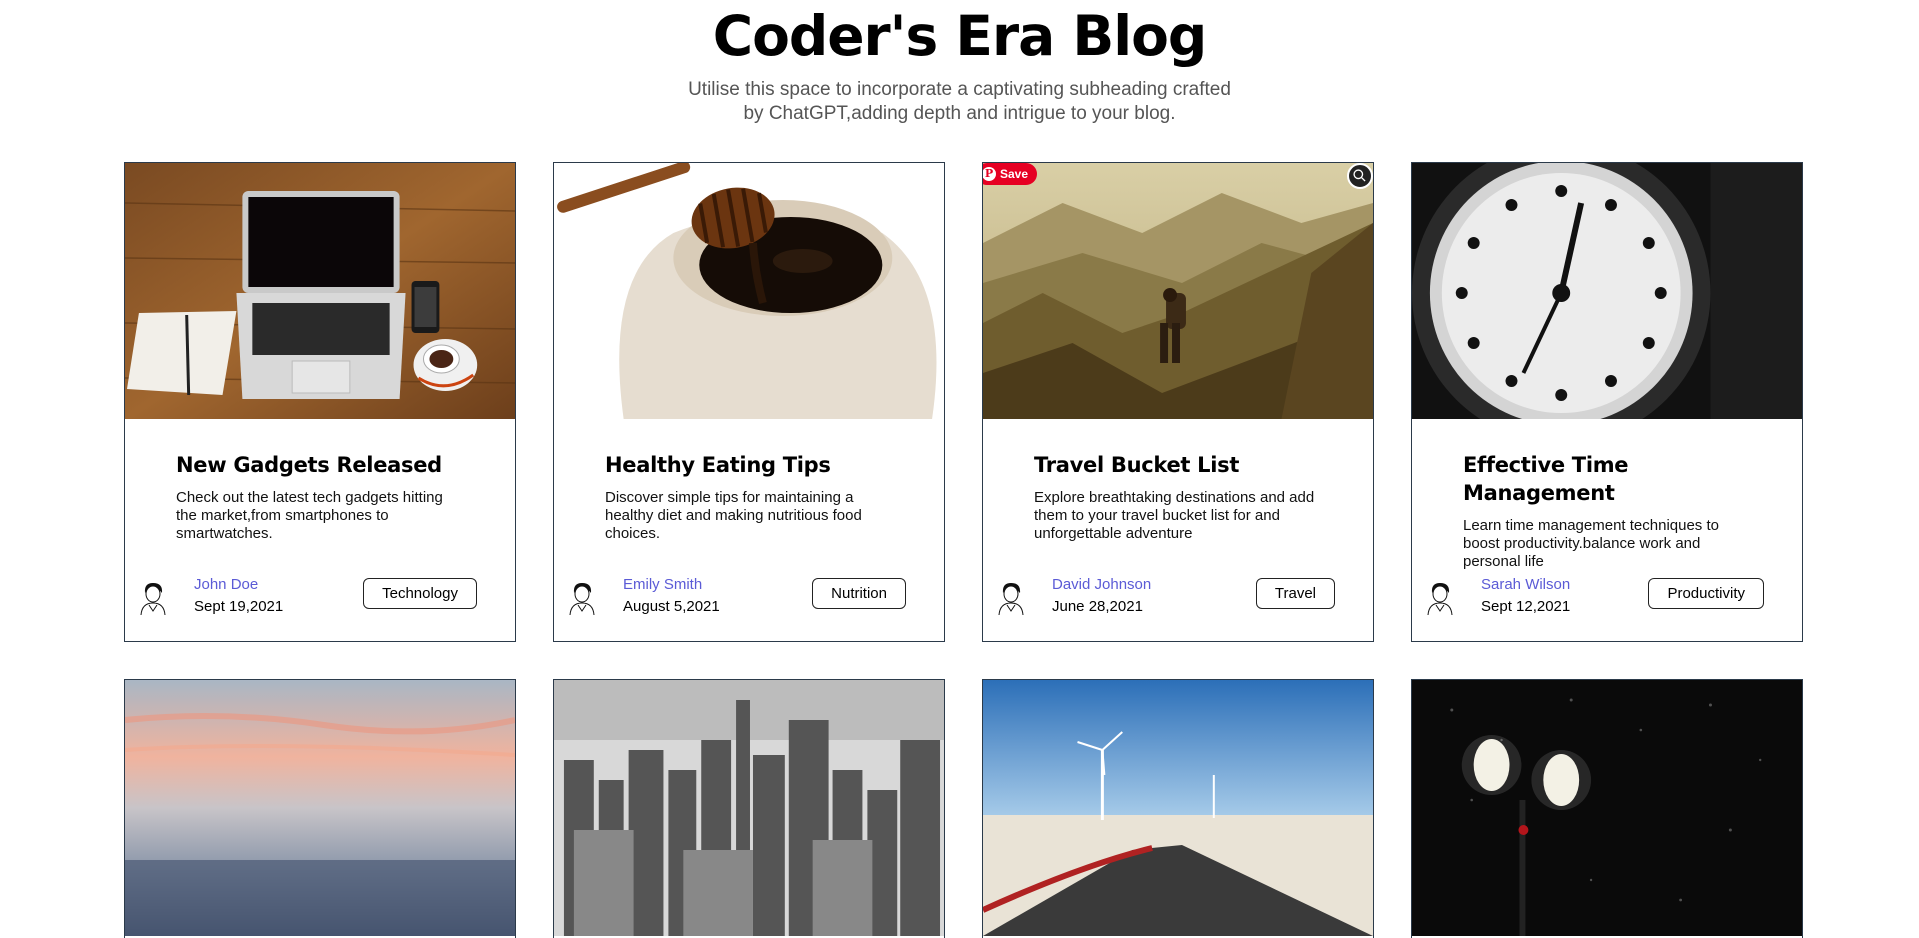 Image resolution: width=1919 pixels, height=938 pixels. I want to click on city-skyline-image, so click(749, 808).